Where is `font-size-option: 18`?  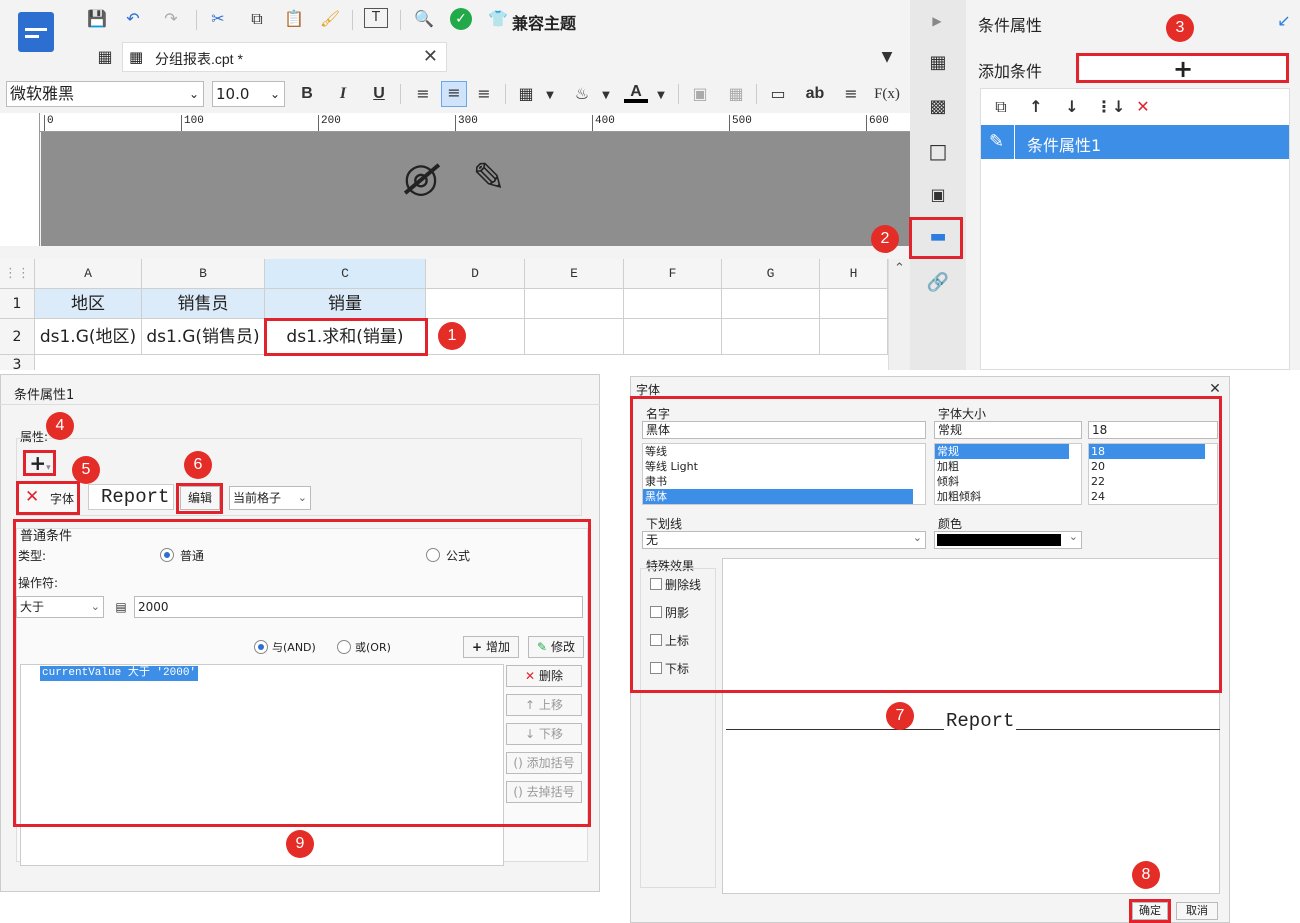 font-size-option: 18 is located at coordinates (1147, 451).